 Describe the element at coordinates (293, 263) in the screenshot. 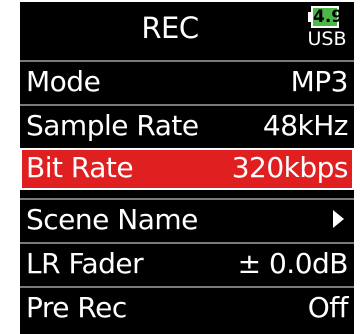

I see `menu-item-value: ± 0.0dB` at that location.